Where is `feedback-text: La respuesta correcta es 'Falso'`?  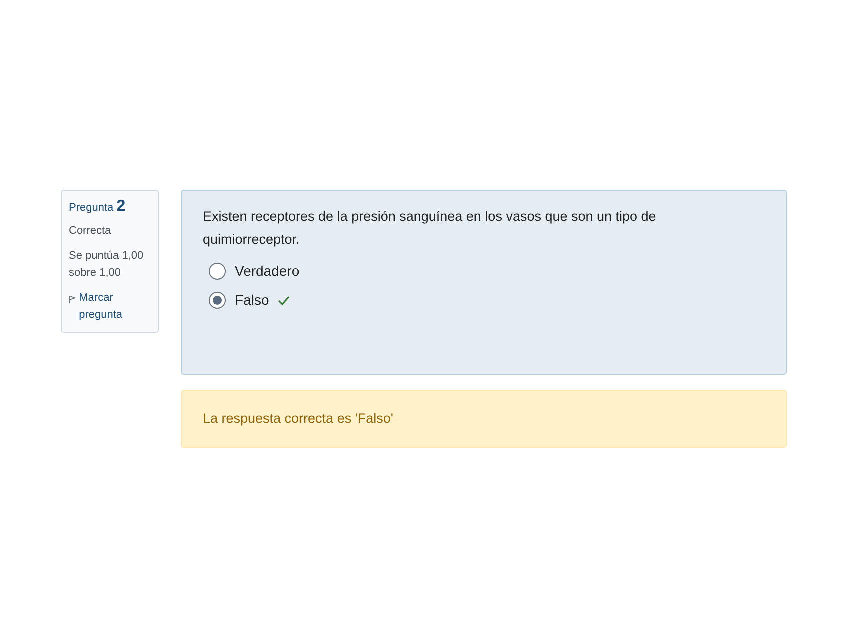
feedback-text: La respuesta correcta es 'Falso' is located at coordinates (298, 419).